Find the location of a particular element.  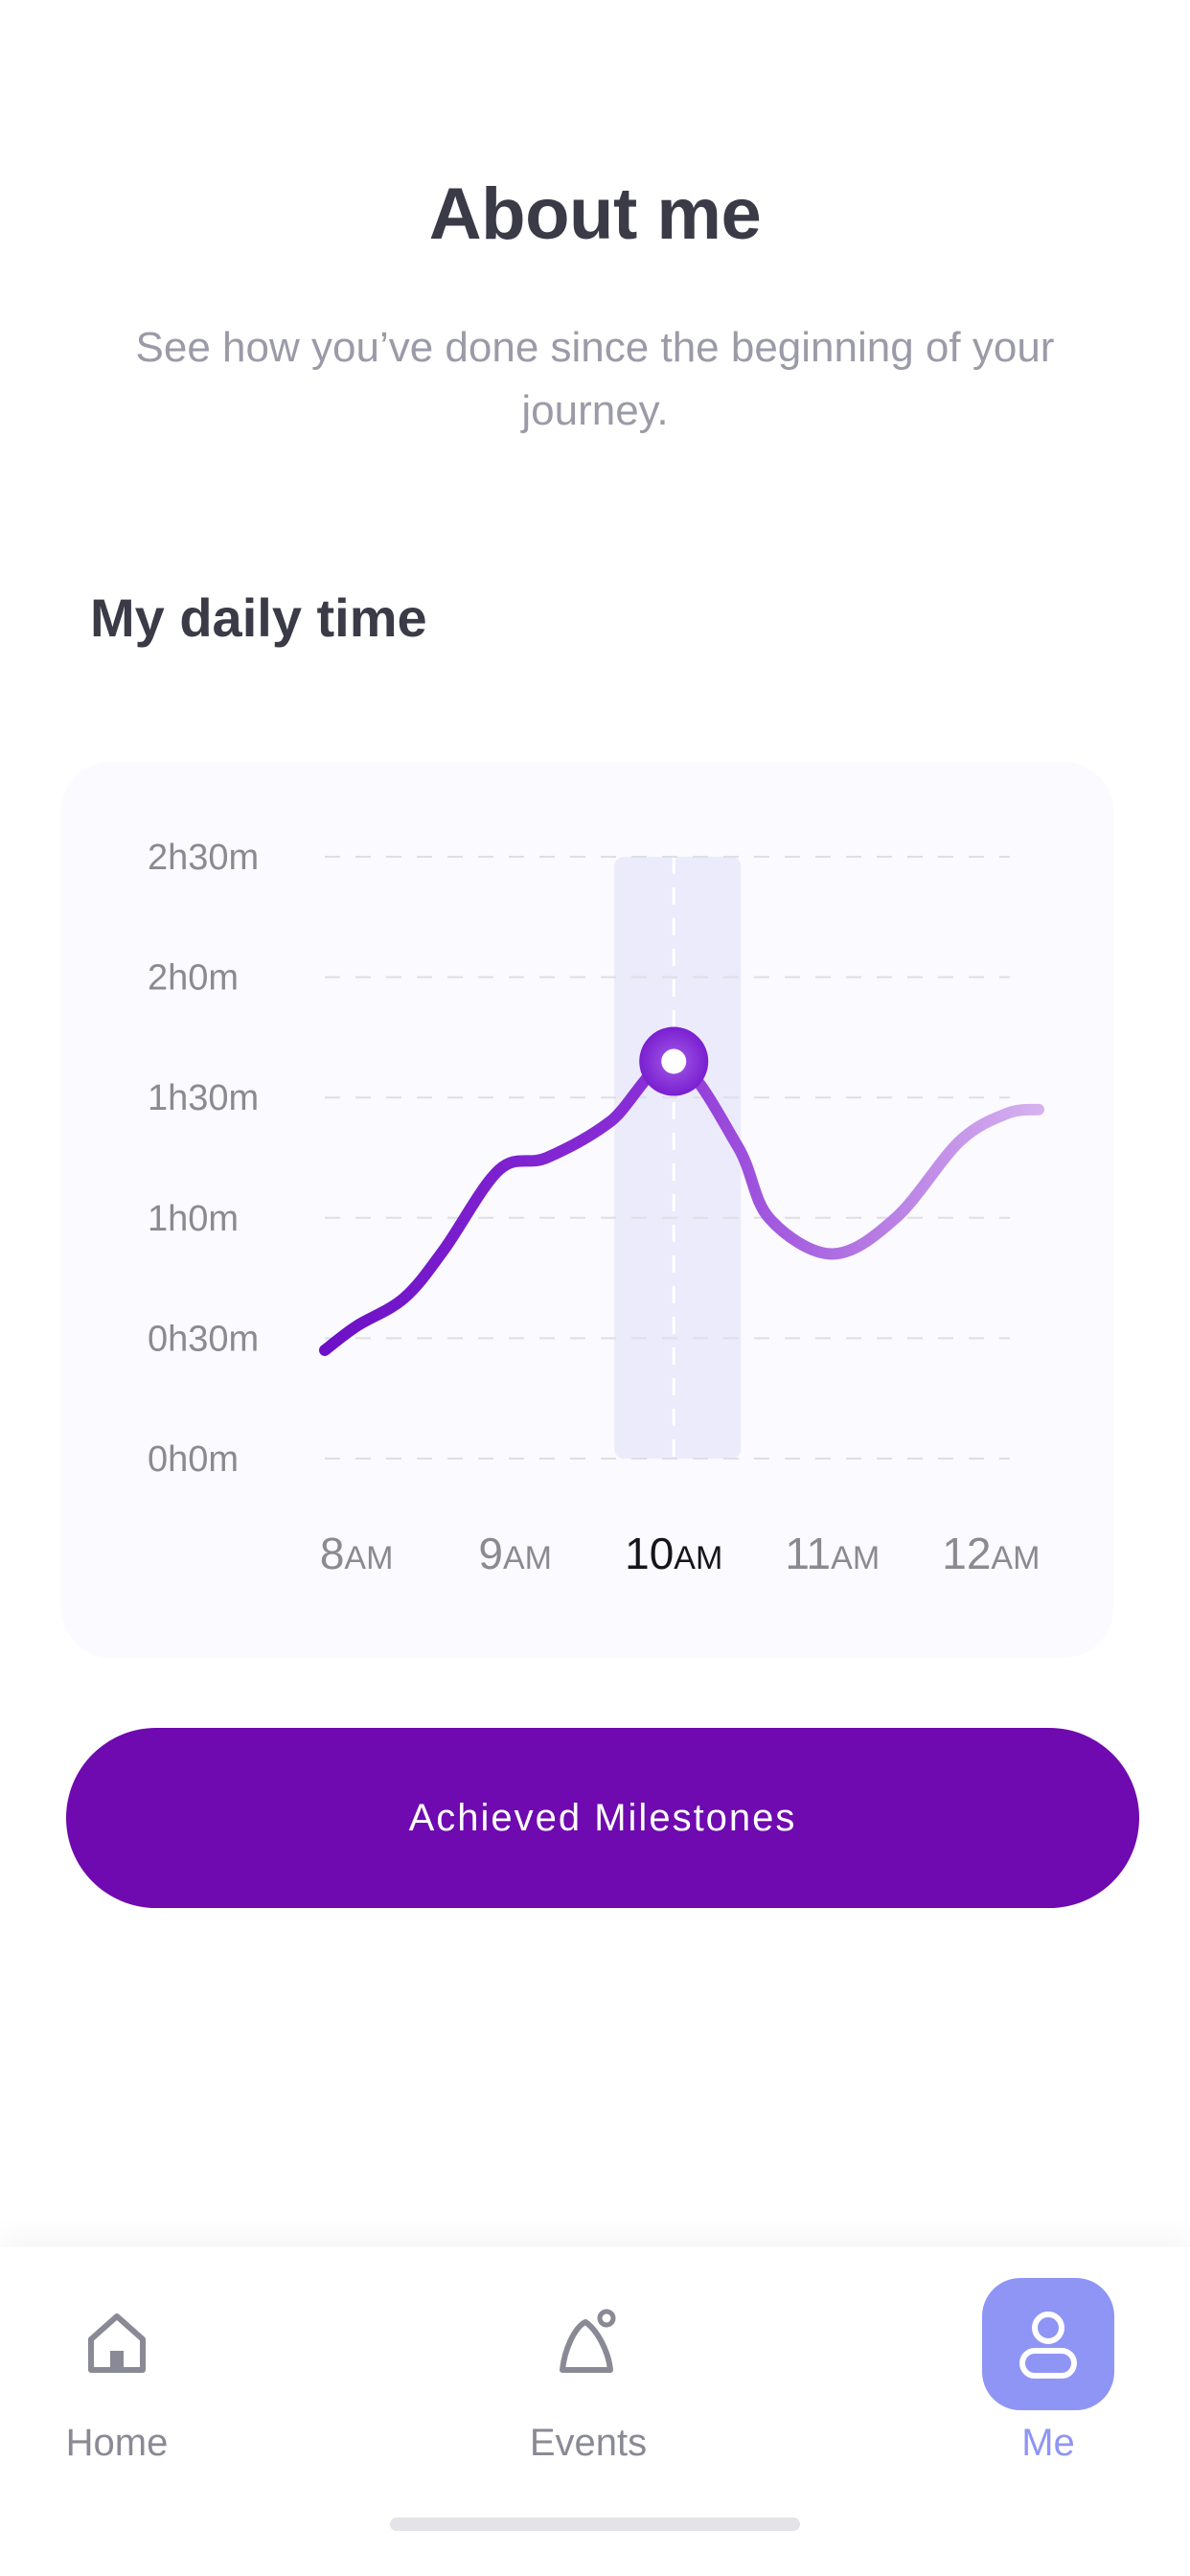

section-title: My daily time is located at coordinates (258, 617).